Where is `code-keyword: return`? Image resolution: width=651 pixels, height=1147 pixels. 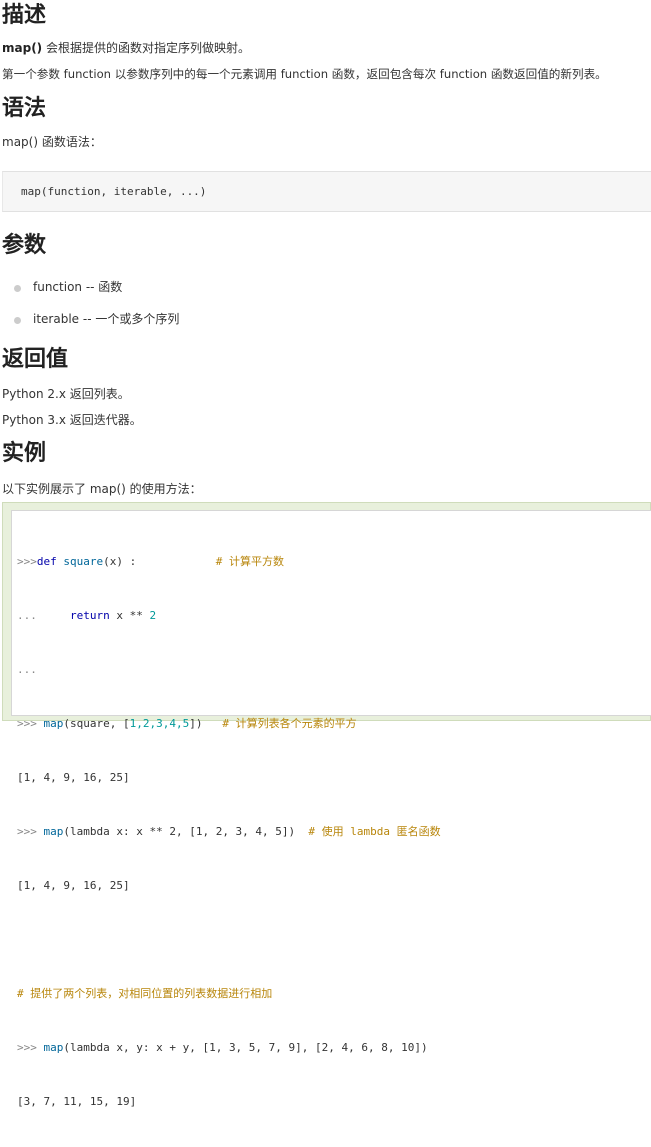
code-keyword: return is located at coordinates (90, 615).